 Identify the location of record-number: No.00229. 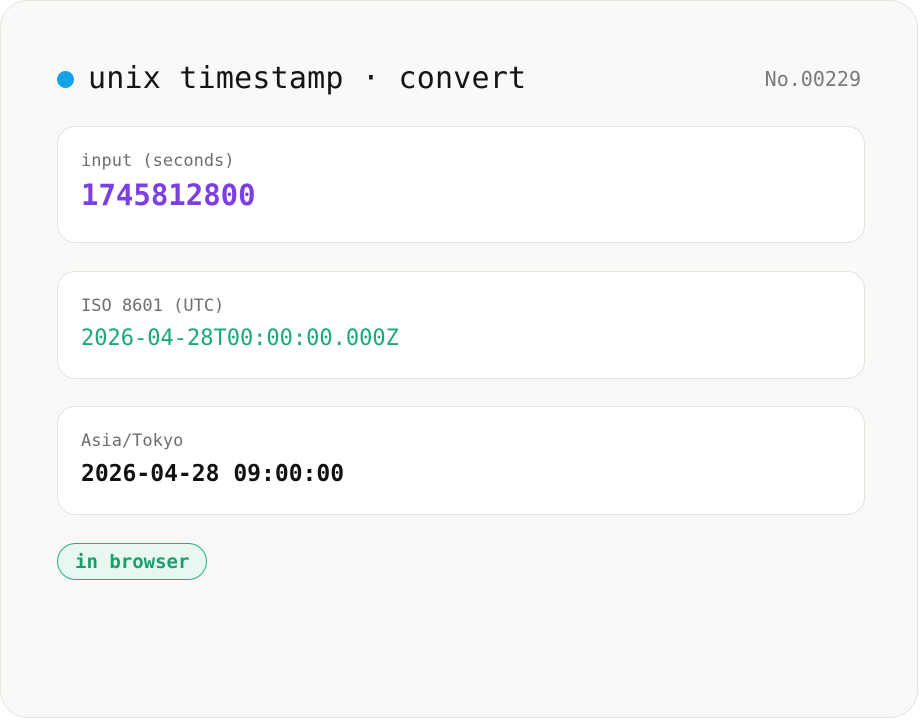
(812, 79).